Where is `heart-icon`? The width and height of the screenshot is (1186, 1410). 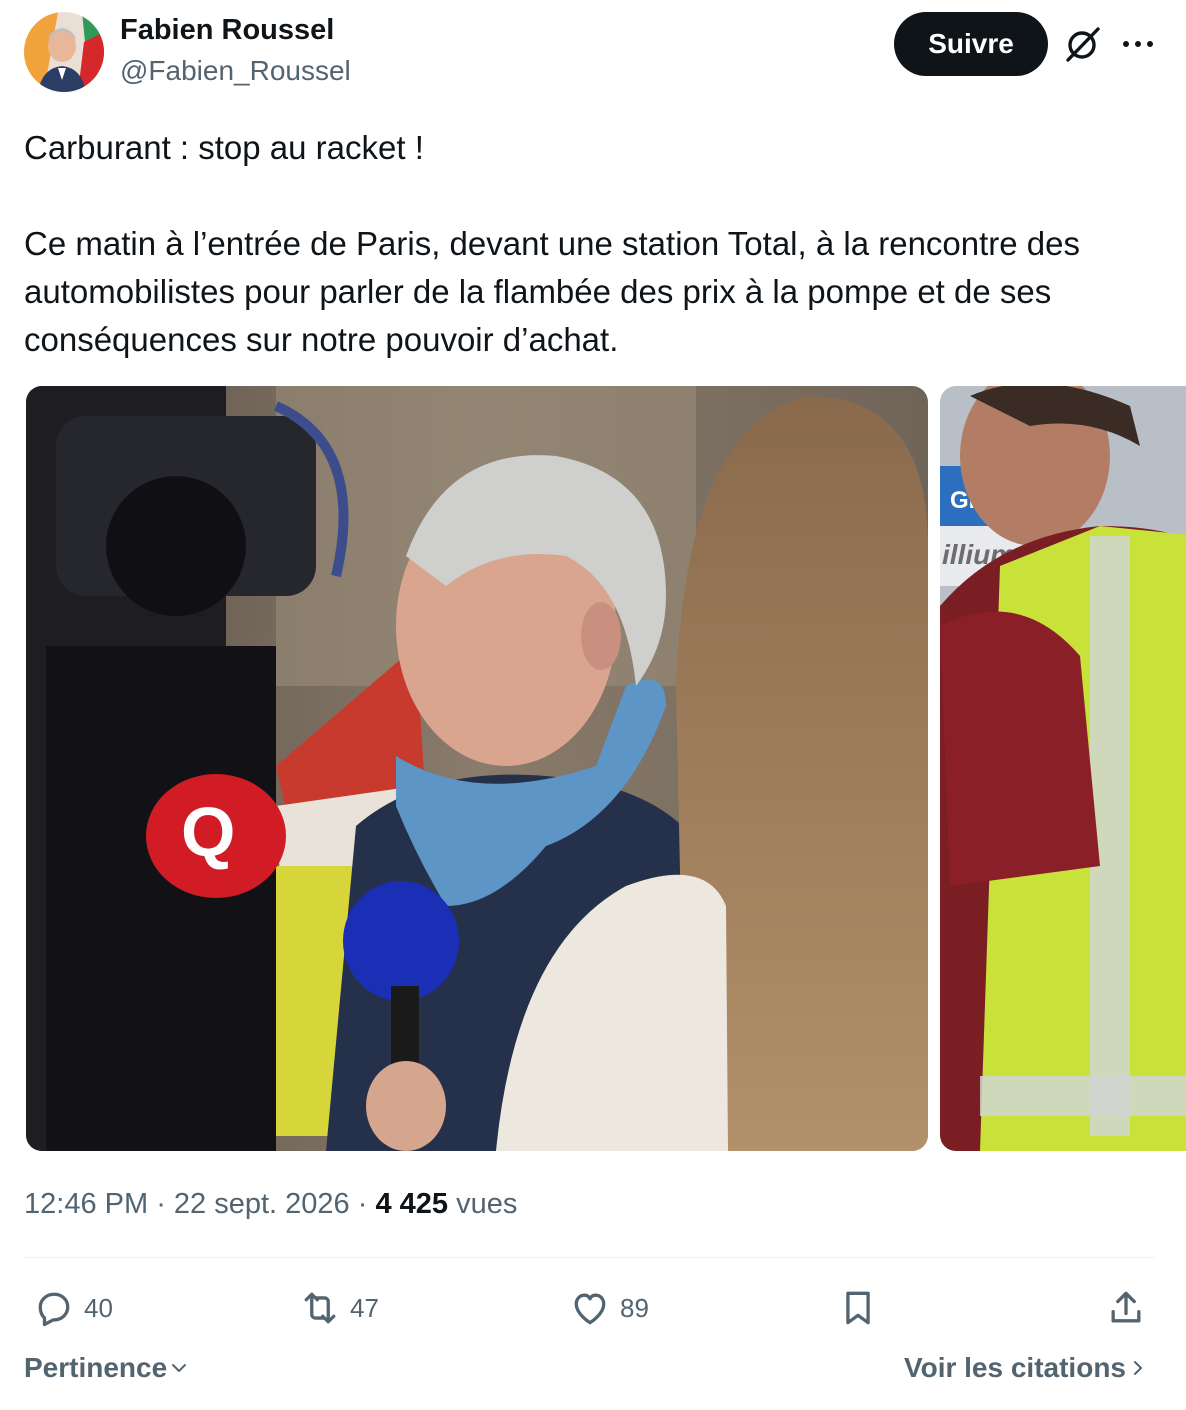
heart-icon is located at coordinates (590, 1309).